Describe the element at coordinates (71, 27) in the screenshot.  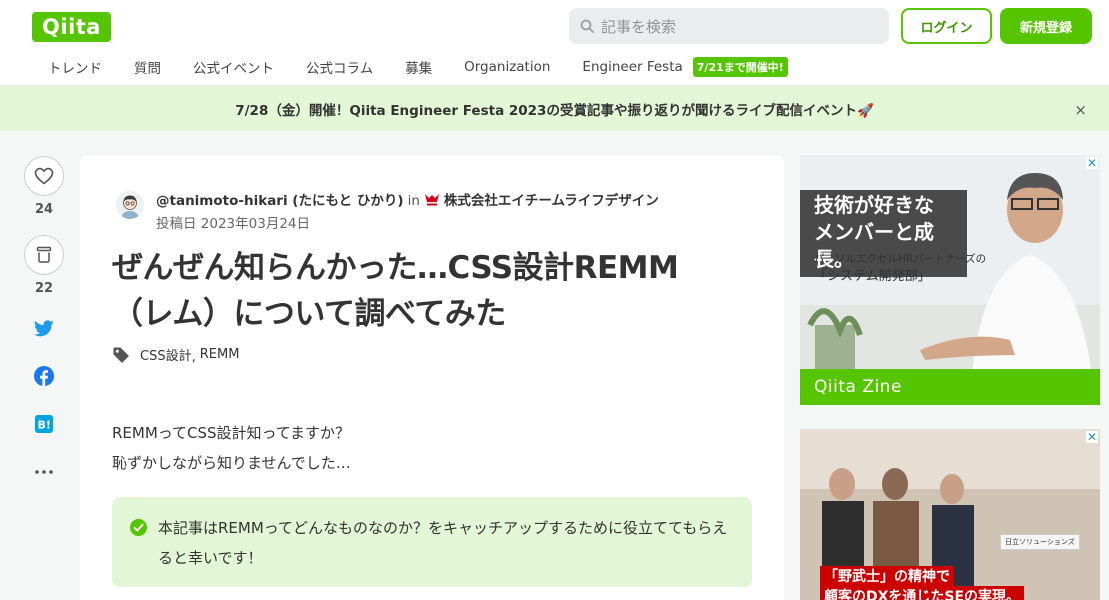
I see `qiita-logo: Qiita` at that location.